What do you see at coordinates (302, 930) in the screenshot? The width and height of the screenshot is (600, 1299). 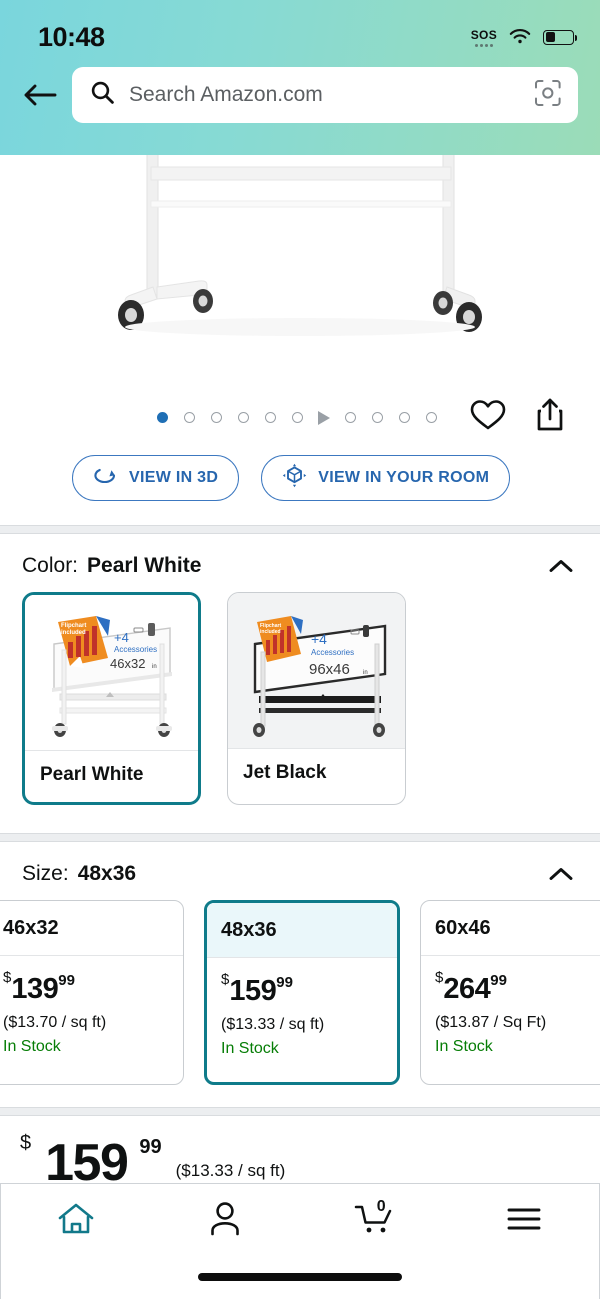 I see `size-option-title: 48x36` at bounding box center [302, 930].